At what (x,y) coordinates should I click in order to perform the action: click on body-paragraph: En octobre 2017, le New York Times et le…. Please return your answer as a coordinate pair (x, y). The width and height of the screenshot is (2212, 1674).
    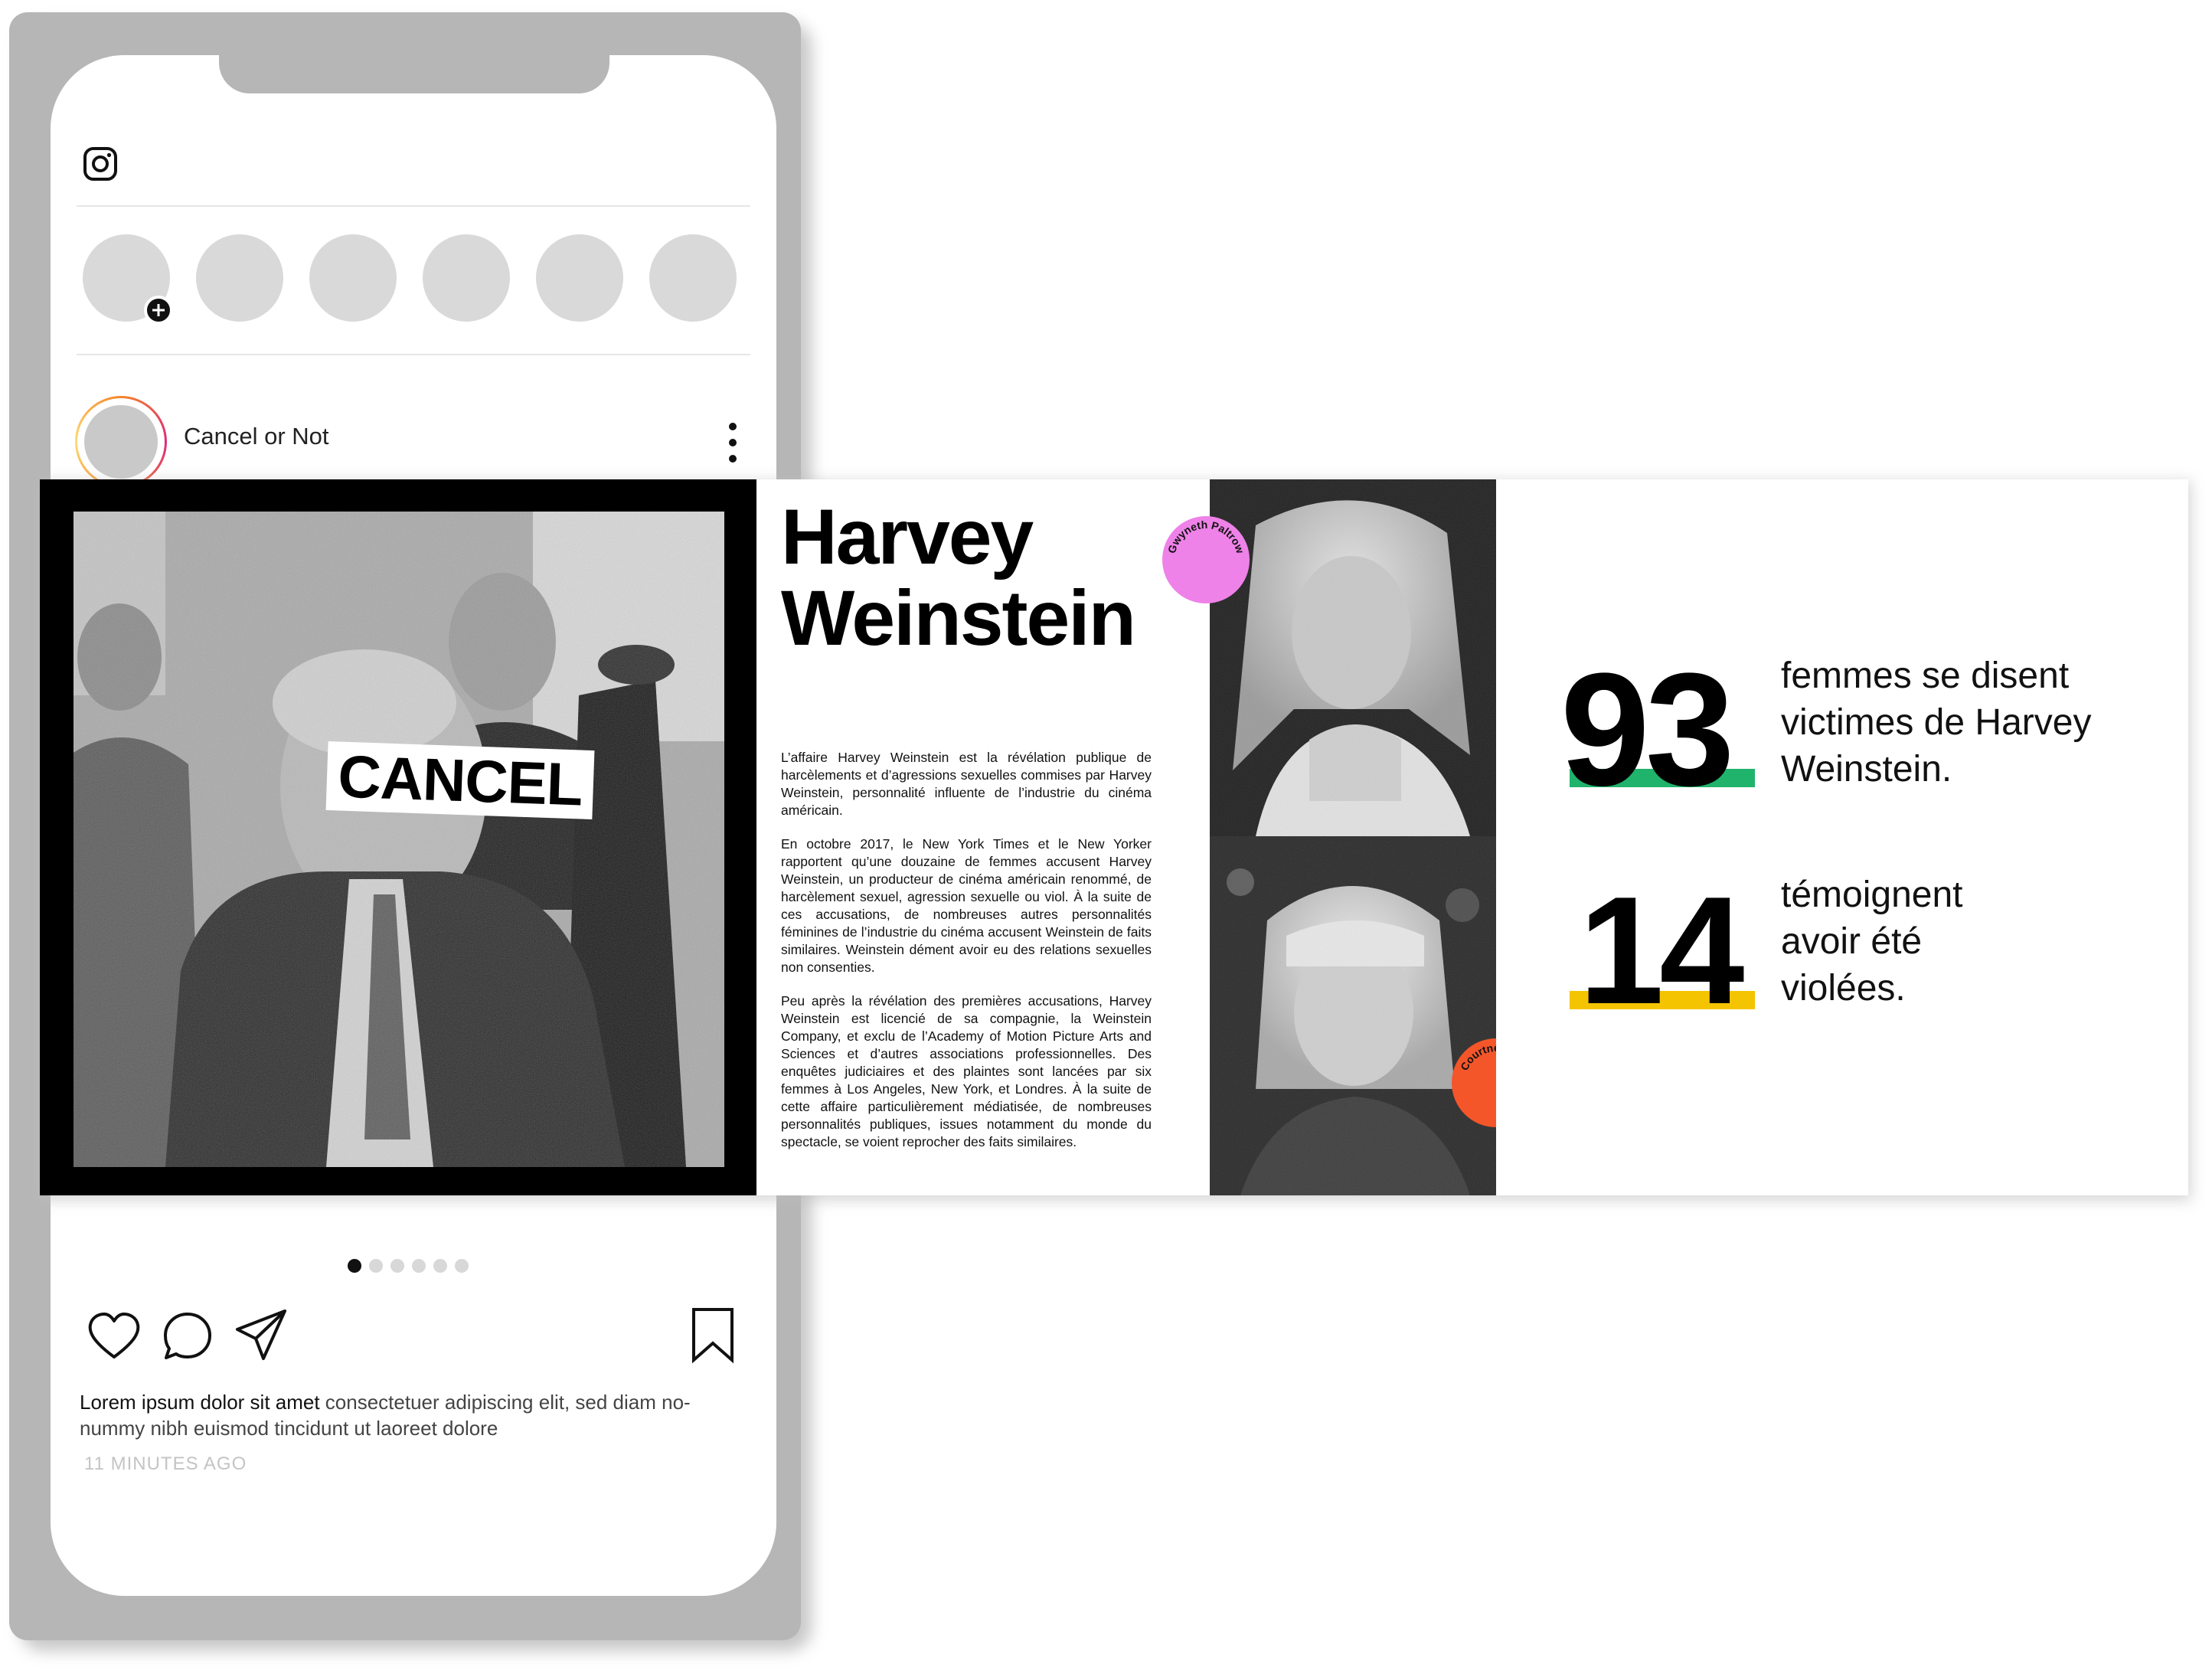
    Looking at the image, I should click on (966, 905).